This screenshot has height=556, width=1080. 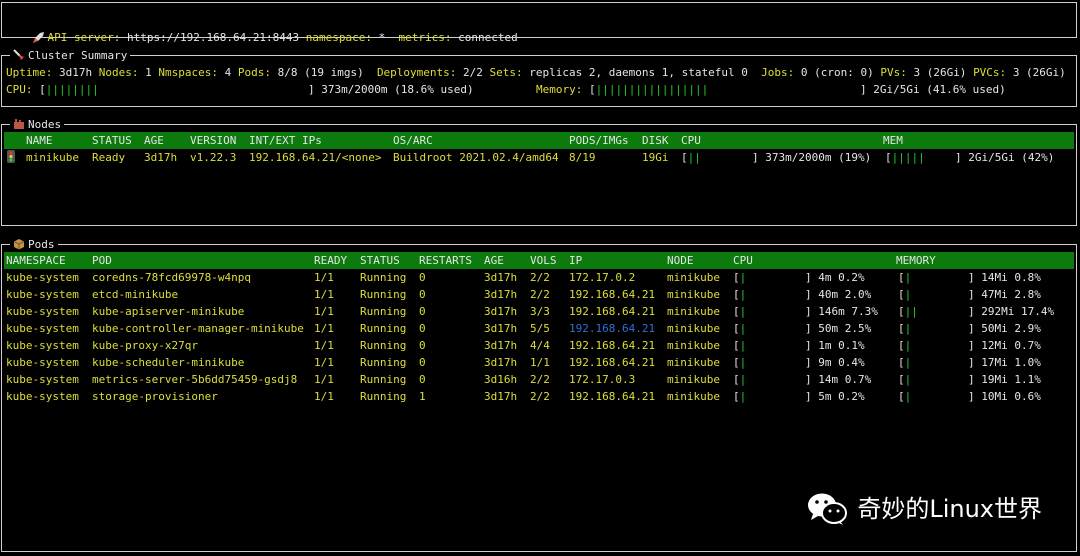 What do you see at coordinates (655, 140) in the screenshot?
I see `nodes-col-disk: DISK` at bounding box center [655, 140].